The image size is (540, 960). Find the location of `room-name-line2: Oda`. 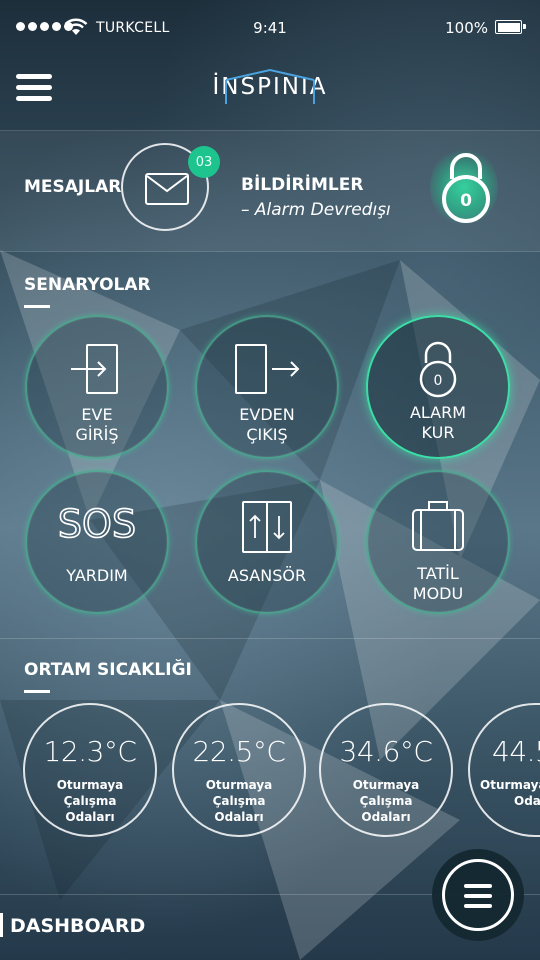

room-name-line2: Oda is located at coordinates (527, 801).